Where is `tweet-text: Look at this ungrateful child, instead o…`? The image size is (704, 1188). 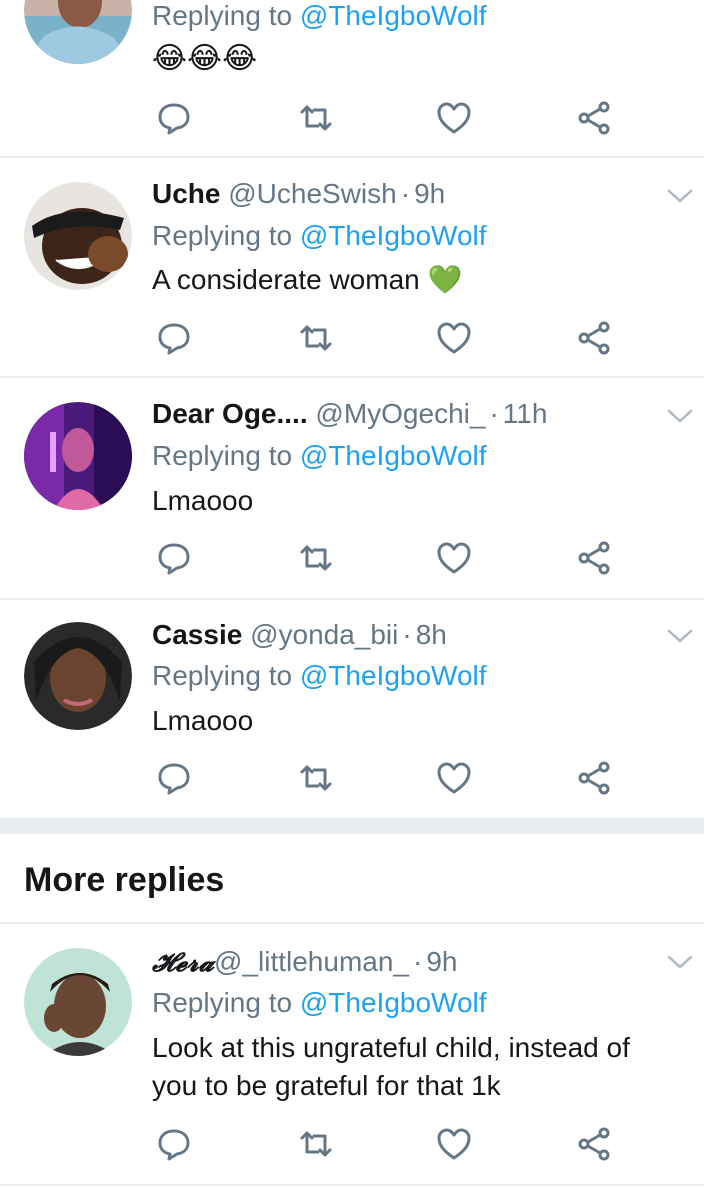 tweet-text: Look at this ungrateful child, instead o… is located at coordinates (391, 1047).